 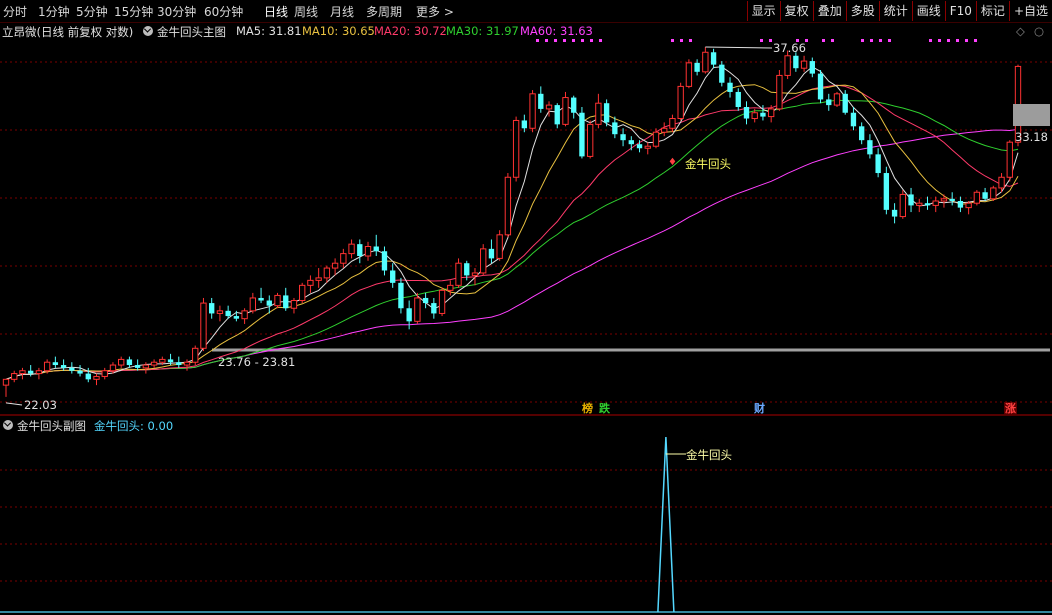 What do you see at coordinates (526, 426) in the screenshot?
I see `sub-chart-infobar: 金牛回头副图 金牛回头: 0.00` at bounding box center [526, 426].